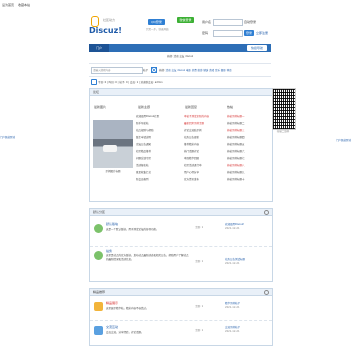 This screenshot has height=360, width=360. I want to click on last-post-title: 交流示例帖子, so click(247, 327).